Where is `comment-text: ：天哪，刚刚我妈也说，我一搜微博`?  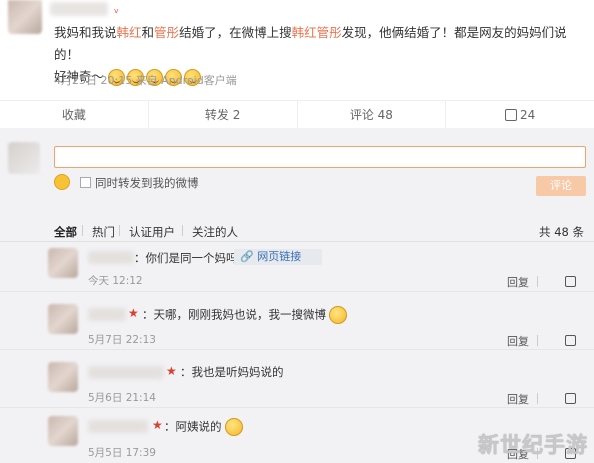 comment-text: ：天哪，刚刚我妈也说，我一搜微博 is located at coordinates (244, 315).